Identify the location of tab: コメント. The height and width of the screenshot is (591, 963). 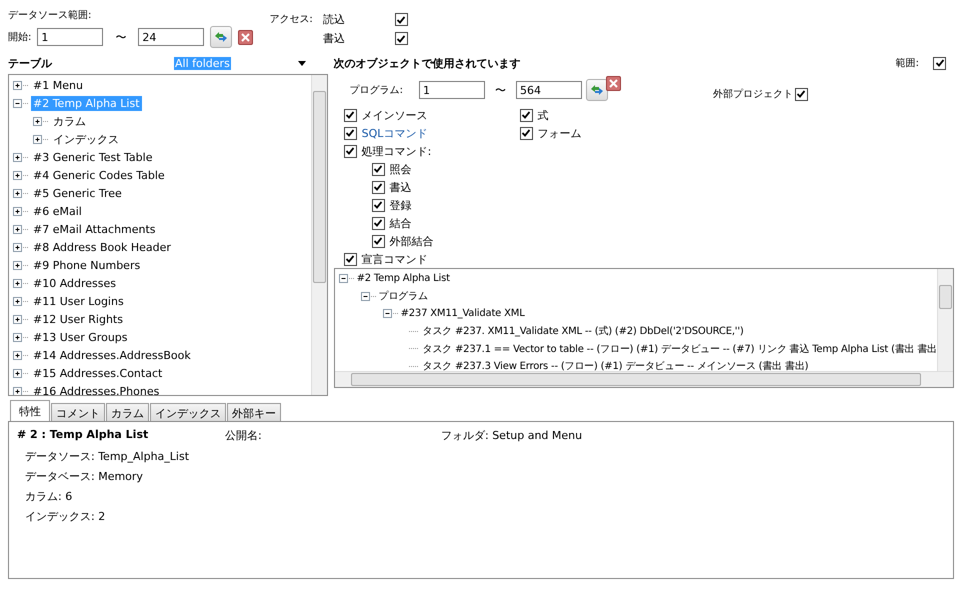
(78, 412).